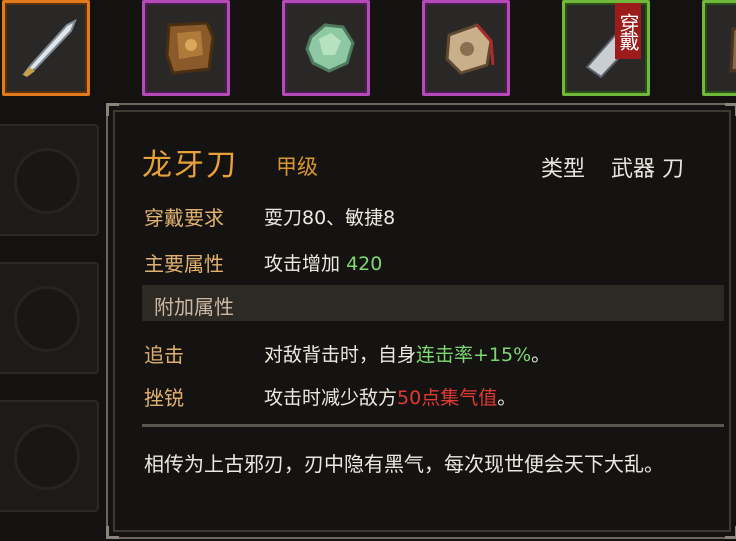  What do you see at coordinates (433, 303) in the screenshot?
I see `extra-attr-header: 附加属性` at bounding box center [433, 303].